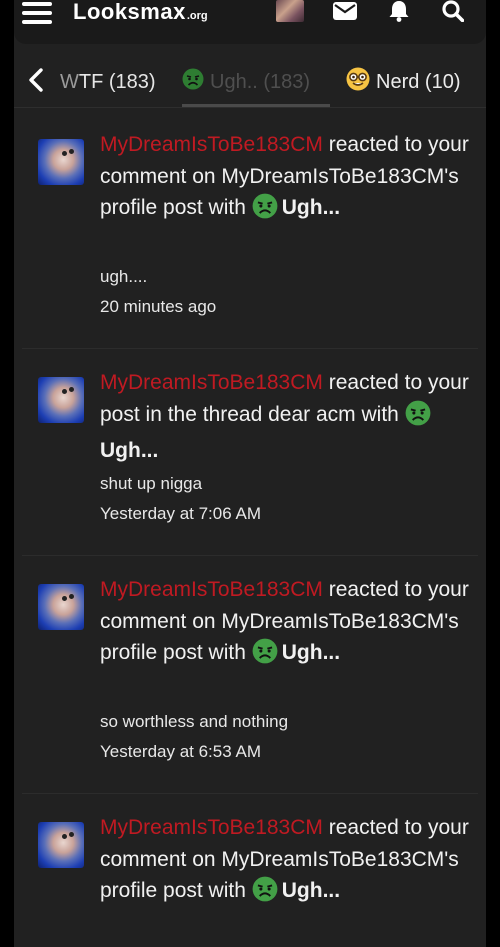  I want to click on bell-icon, so click(399, 11).